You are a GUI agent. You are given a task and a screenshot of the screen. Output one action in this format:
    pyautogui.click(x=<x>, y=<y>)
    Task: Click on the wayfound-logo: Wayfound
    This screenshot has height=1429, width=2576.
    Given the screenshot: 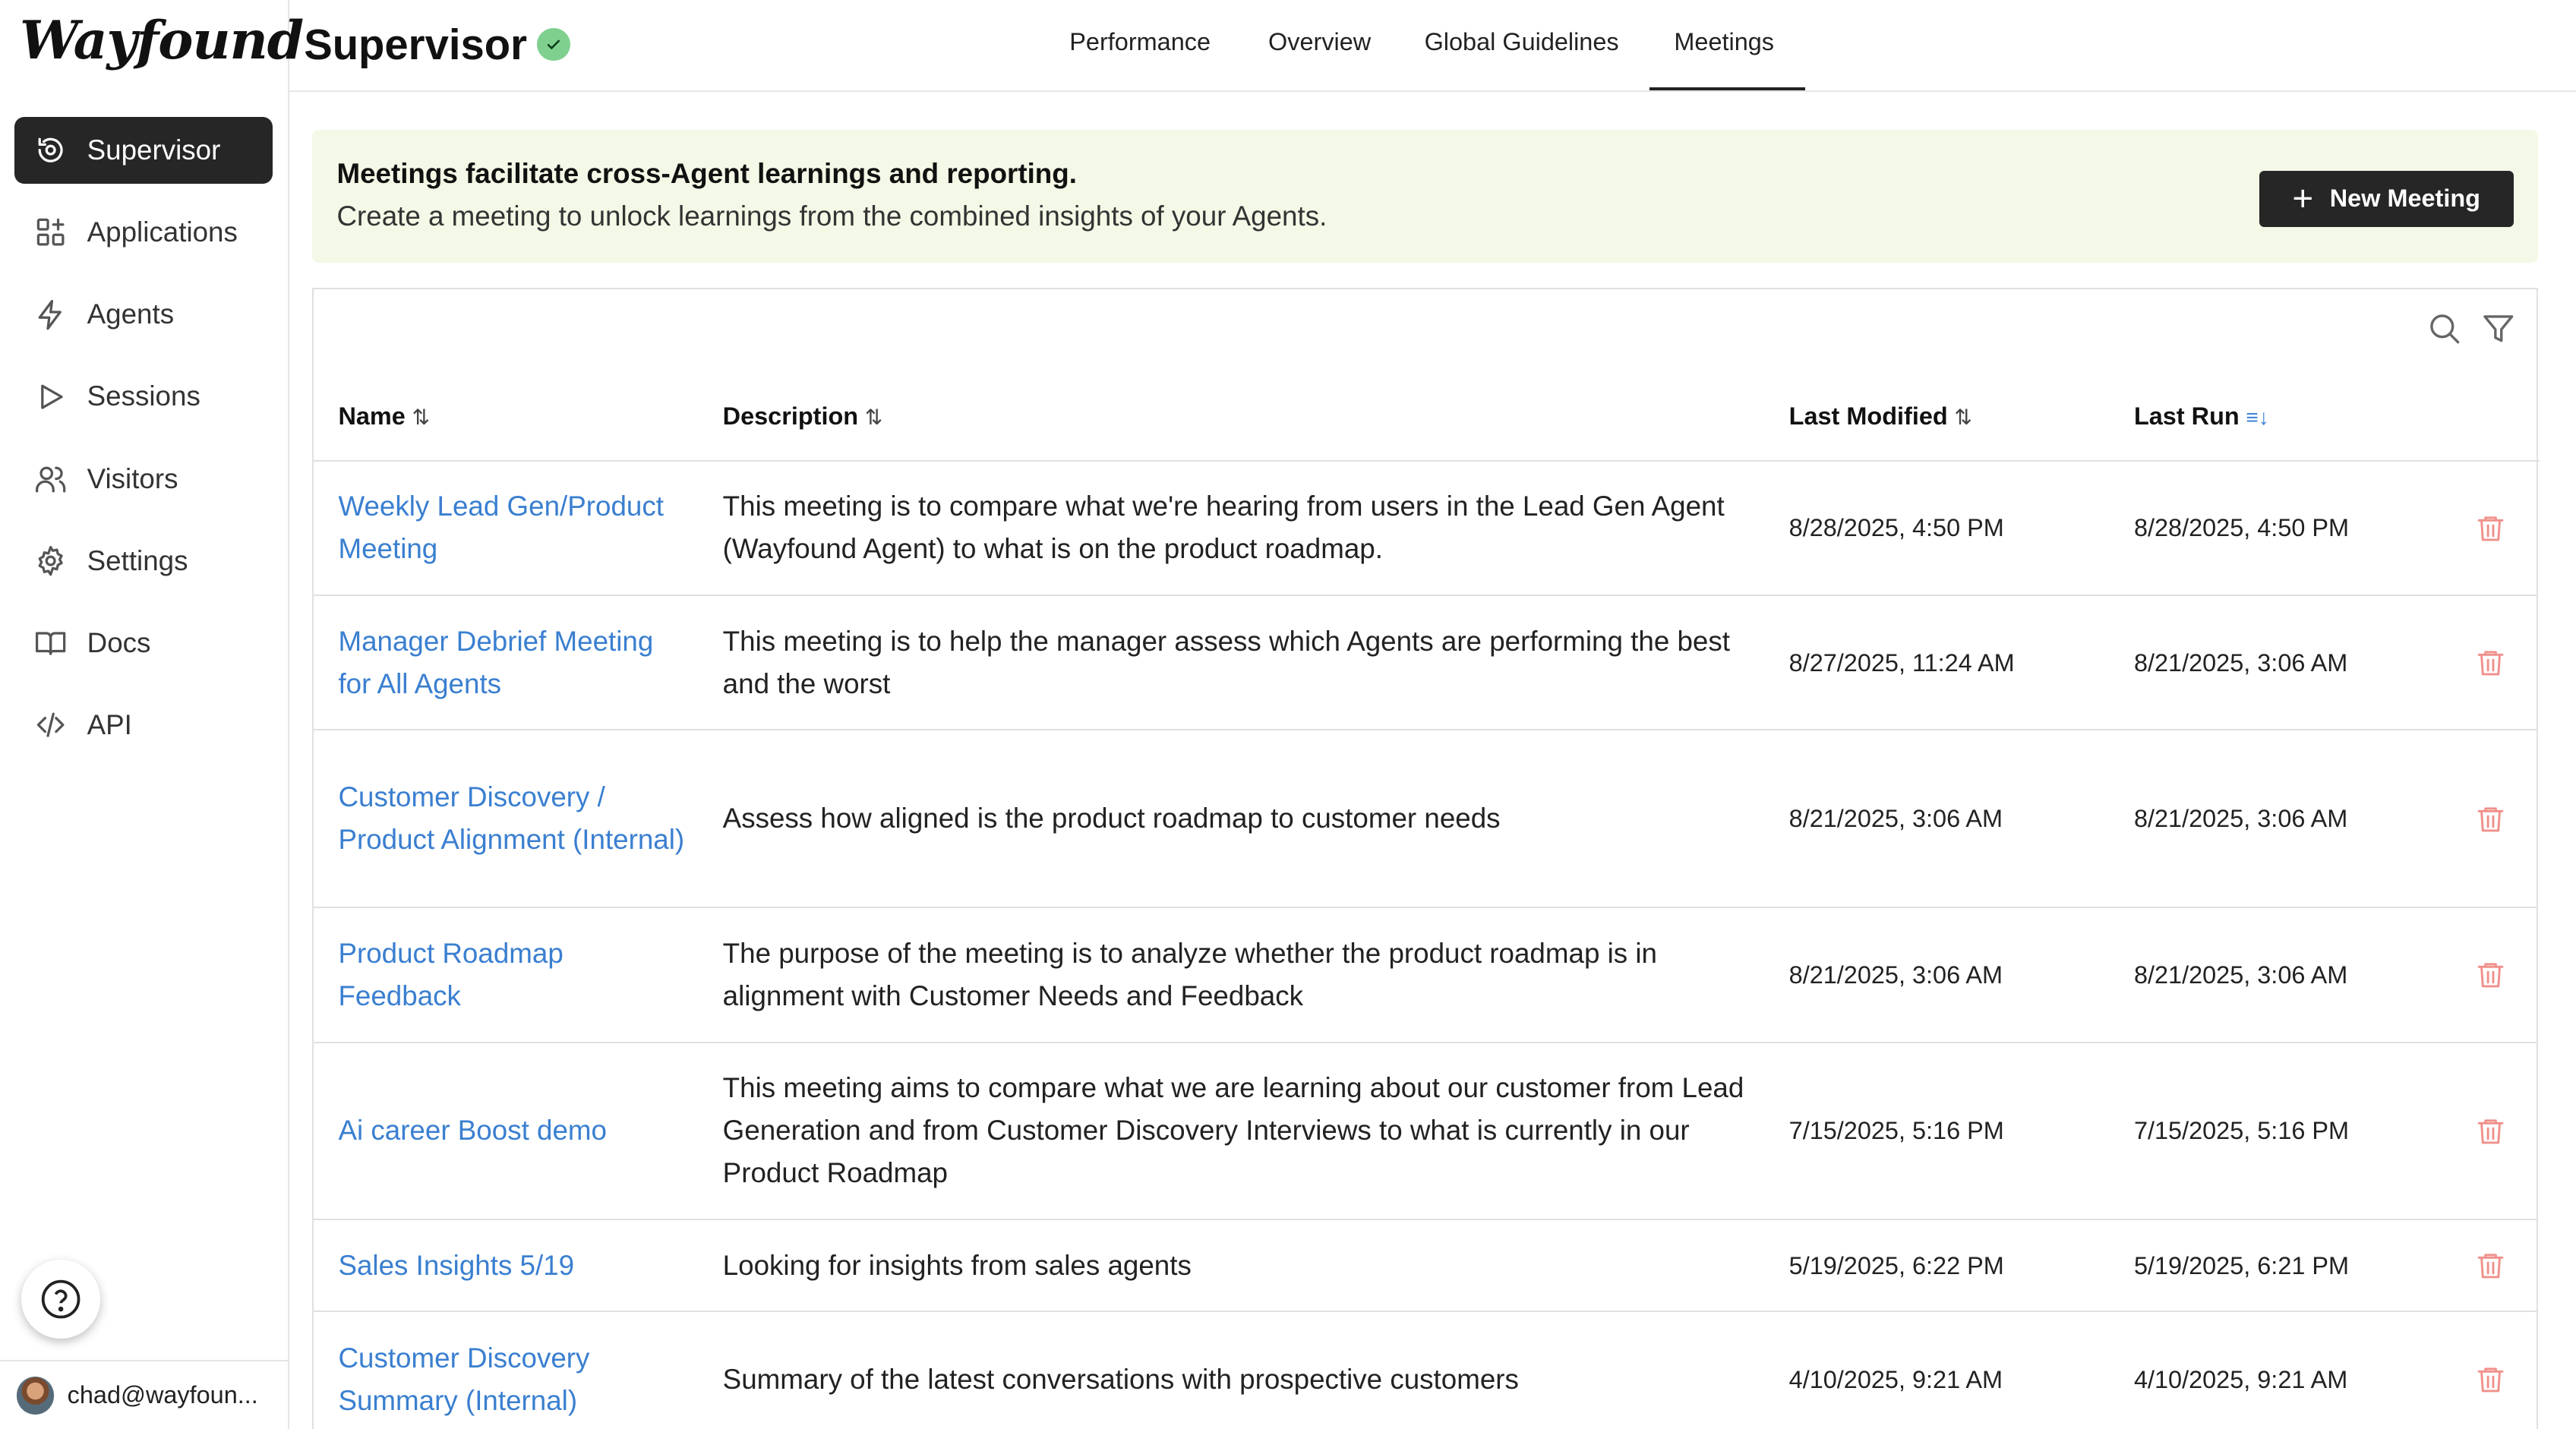 What is the action you would take?
    pyautogui.click(x=162, y=40)
    